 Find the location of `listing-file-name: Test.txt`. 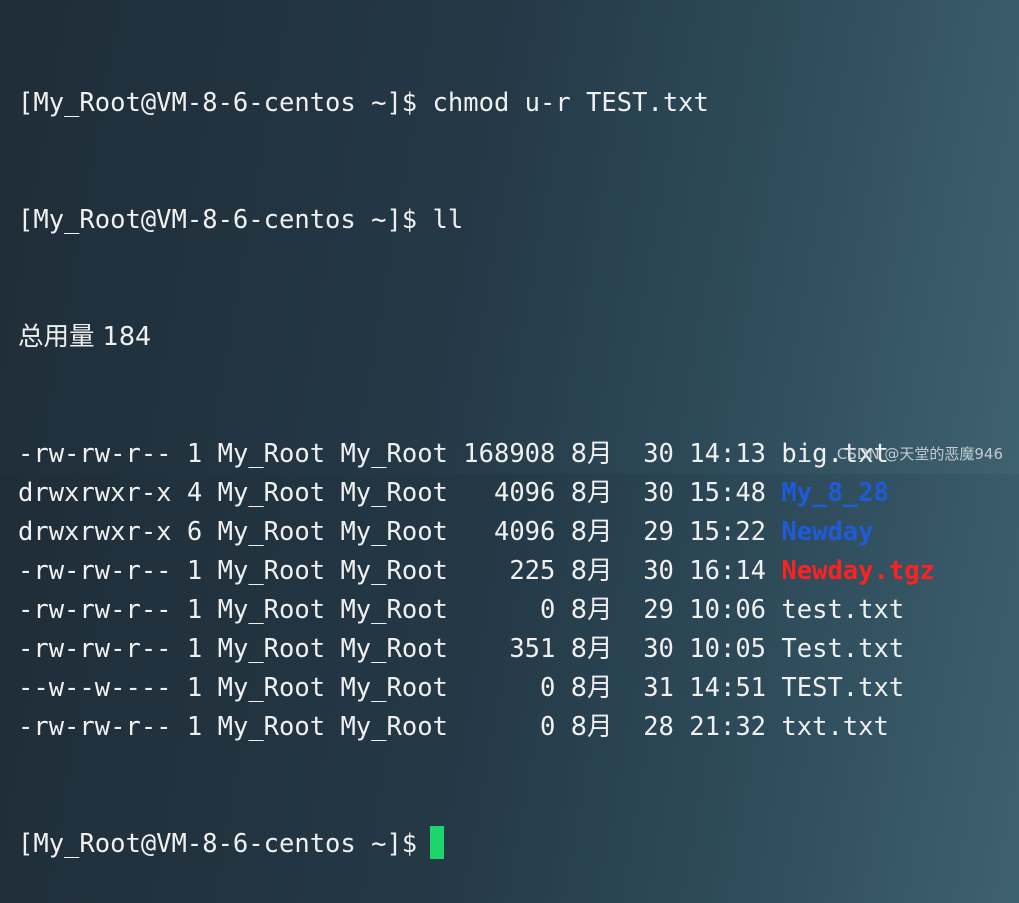

listing-file-name: Test.txt is located at coordinates (843, 649).